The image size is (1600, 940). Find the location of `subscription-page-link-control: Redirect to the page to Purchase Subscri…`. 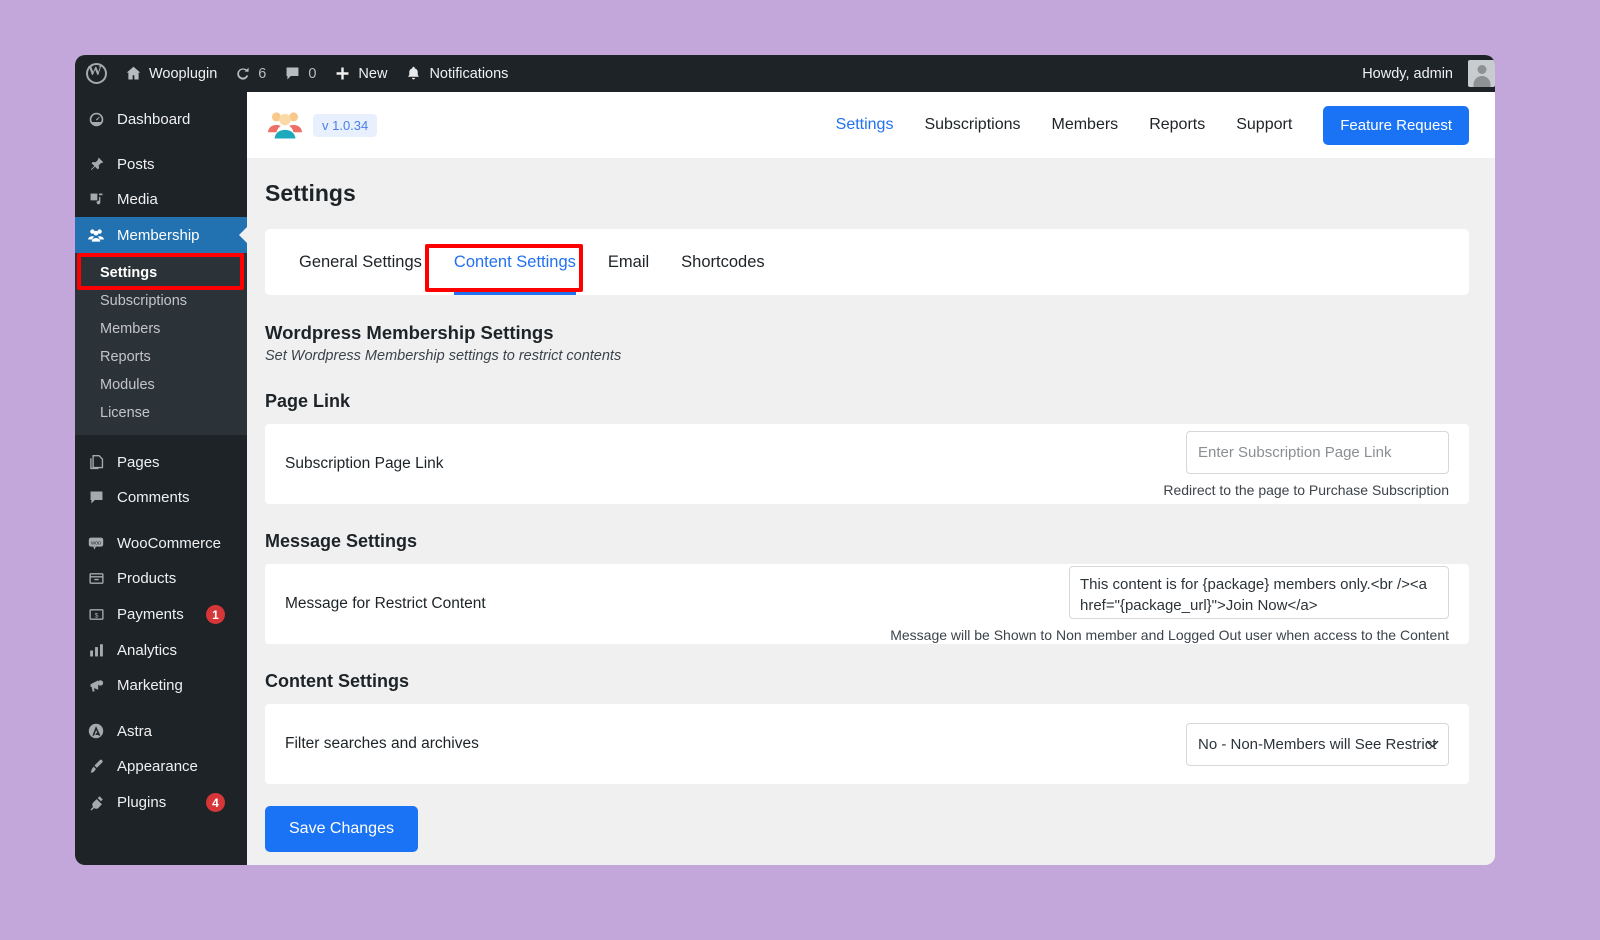

subscription-page-link-control: Redirect to the page to Purchase Subscri… is located at coordinates (1306, 464).